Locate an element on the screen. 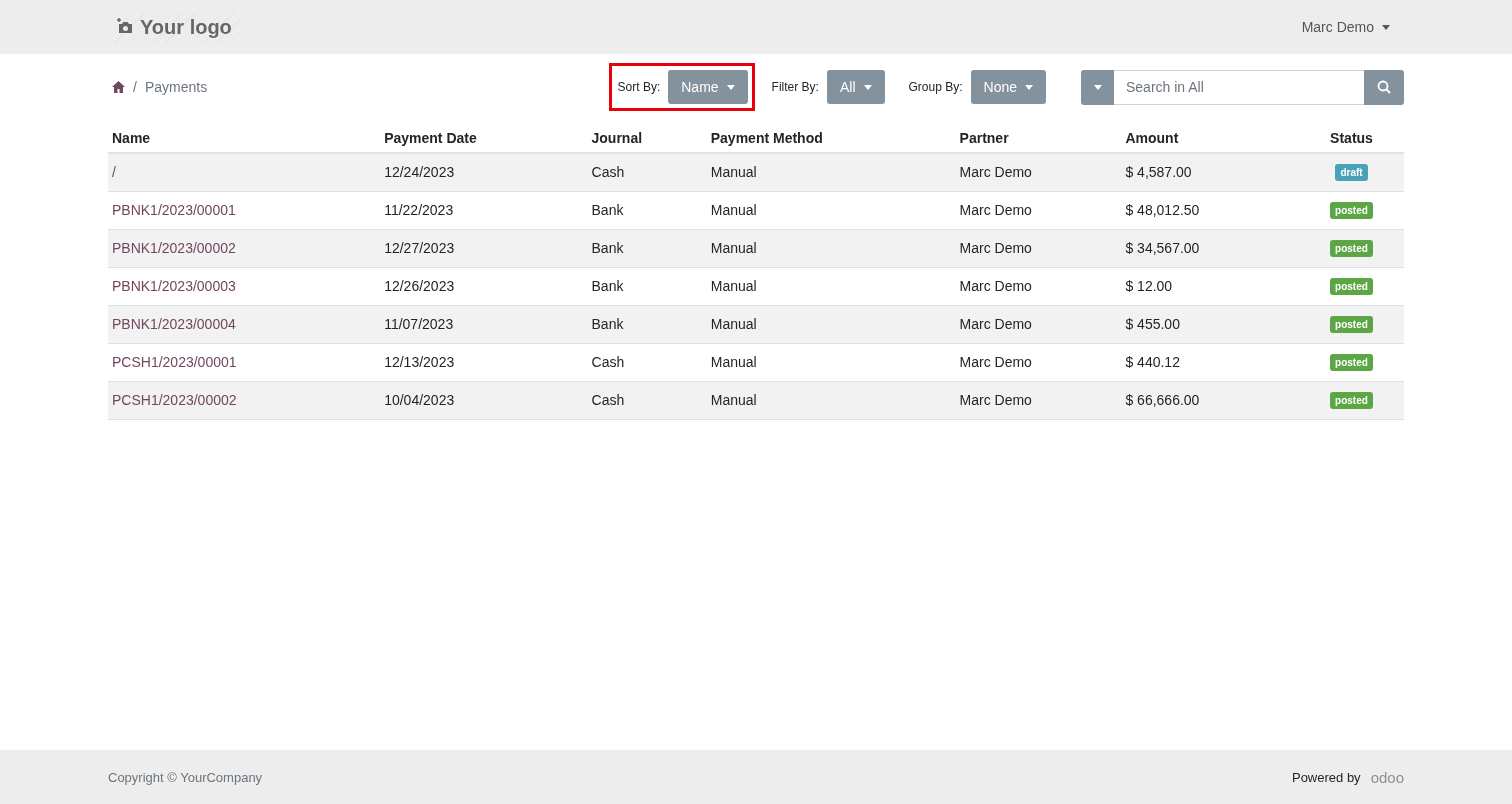  search-icon is located at coordinates (1384, 87).